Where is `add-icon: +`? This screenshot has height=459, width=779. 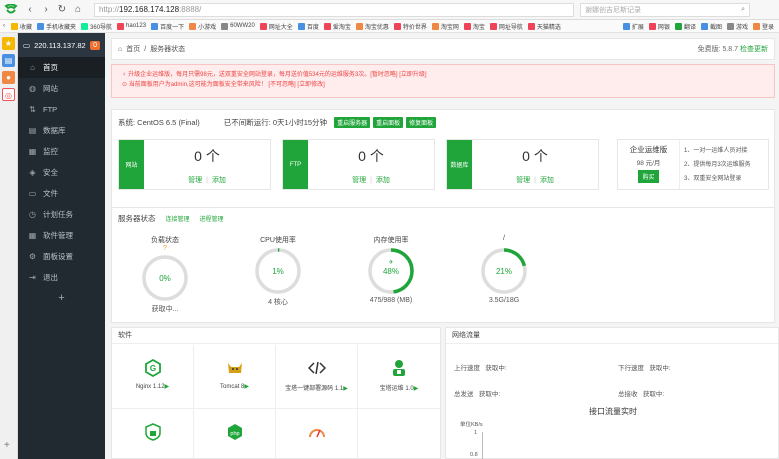 add-icon: + is located at coordinates (7, 445).